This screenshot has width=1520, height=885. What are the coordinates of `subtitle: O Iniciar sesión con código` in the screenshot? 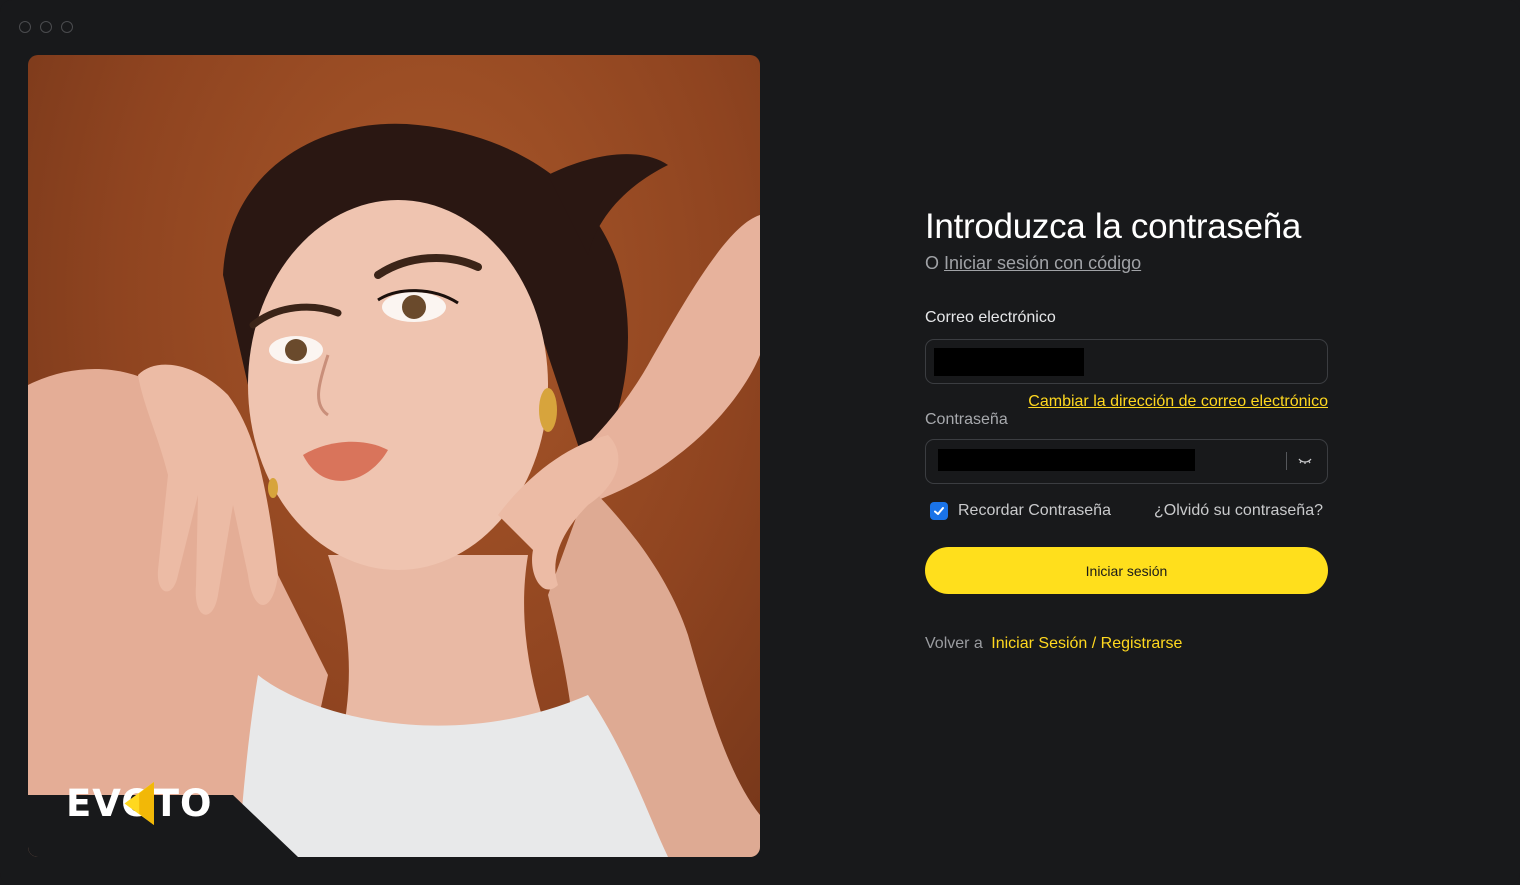 It's located at (1126, 263).